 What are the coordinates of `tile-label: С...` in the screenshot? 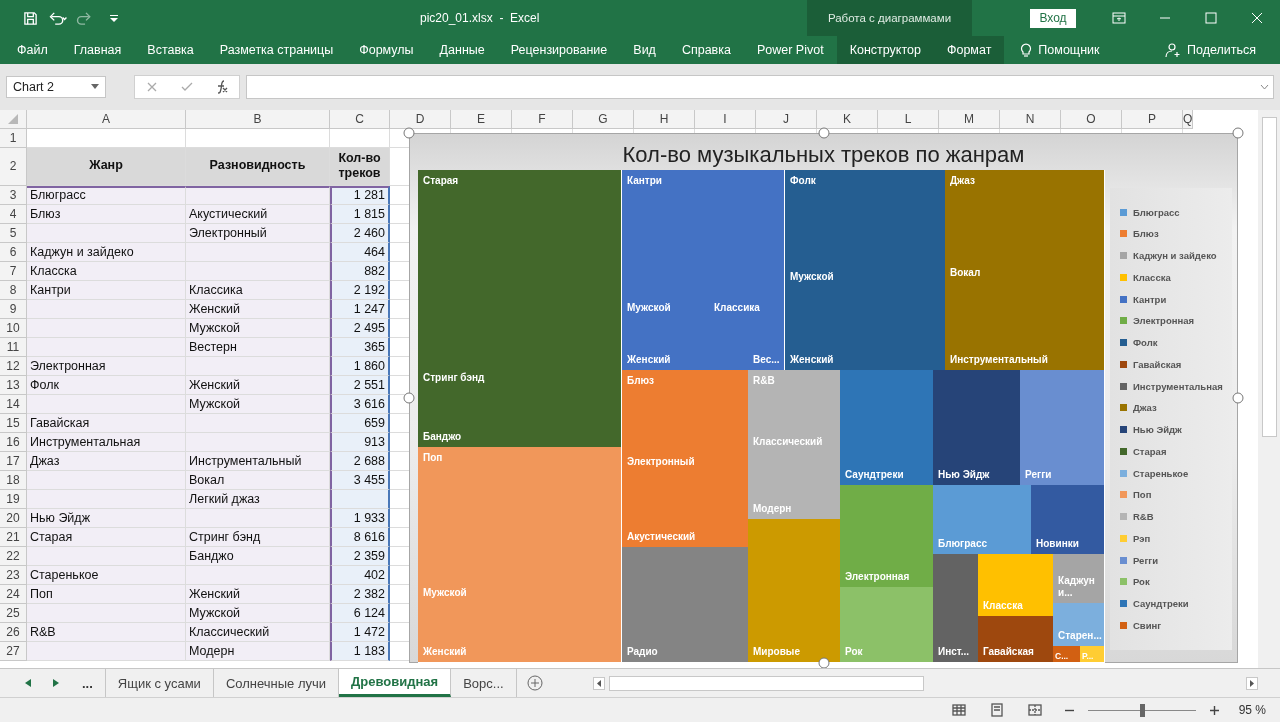 It's located at (1062, 655).